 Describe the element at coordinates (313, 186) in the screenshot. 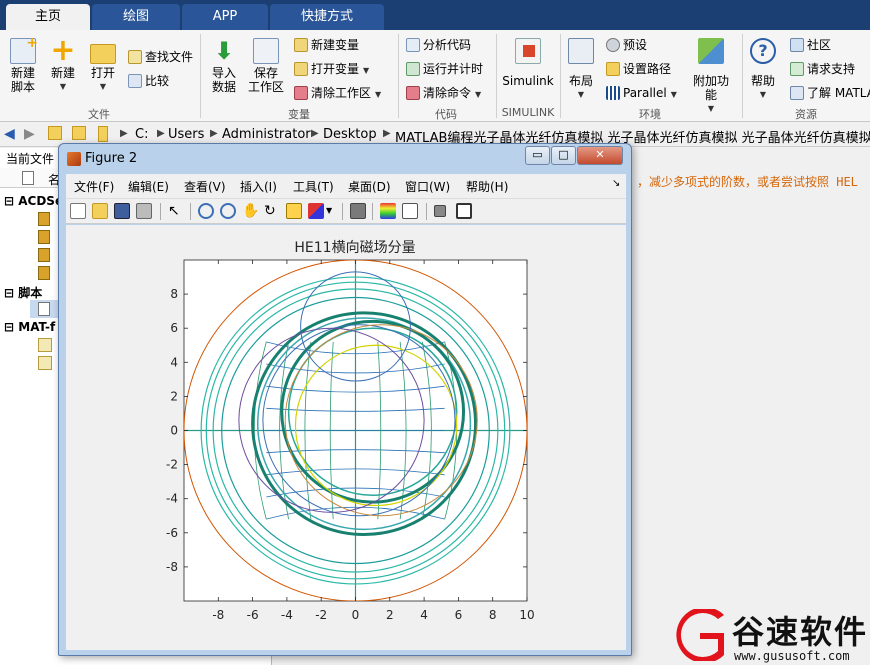

I see `menu-tools: 工具(T)` at that location.